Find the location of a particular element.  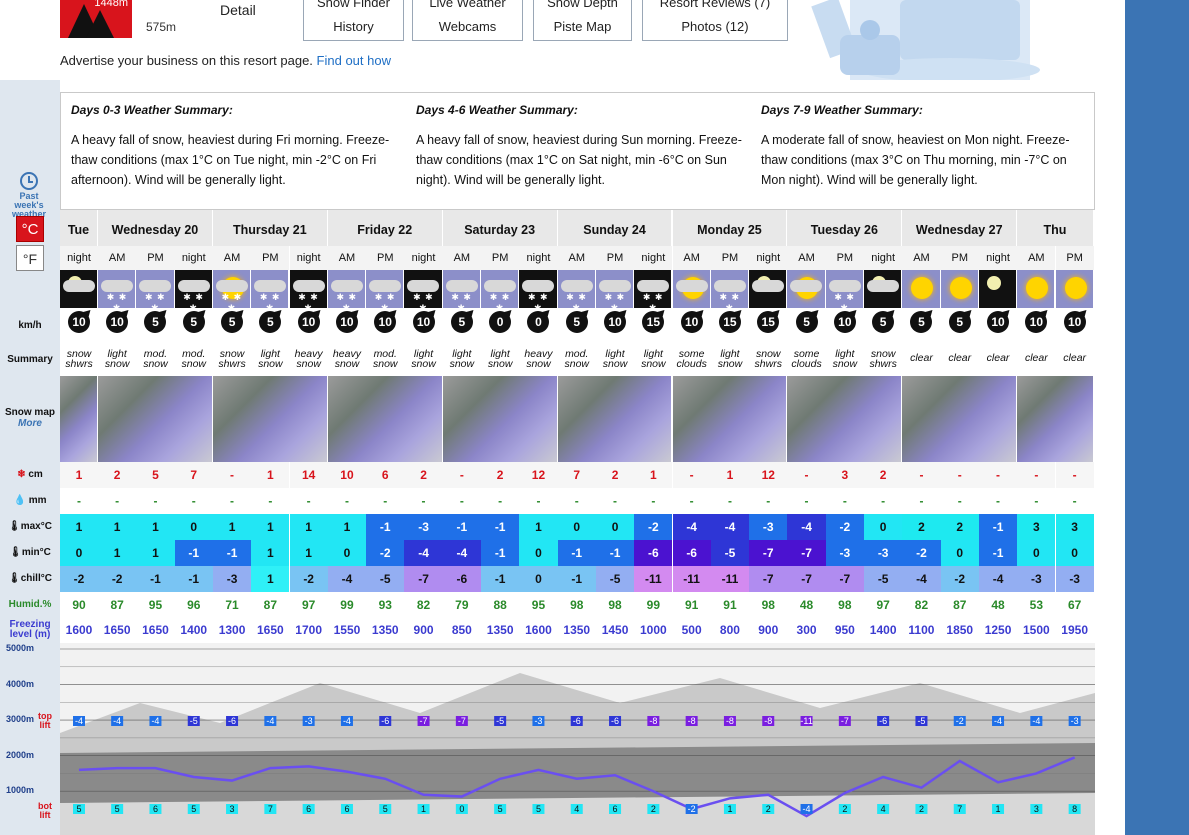

snow-finder-history-button: Snow Finder History is located at coordinates (353, 20).